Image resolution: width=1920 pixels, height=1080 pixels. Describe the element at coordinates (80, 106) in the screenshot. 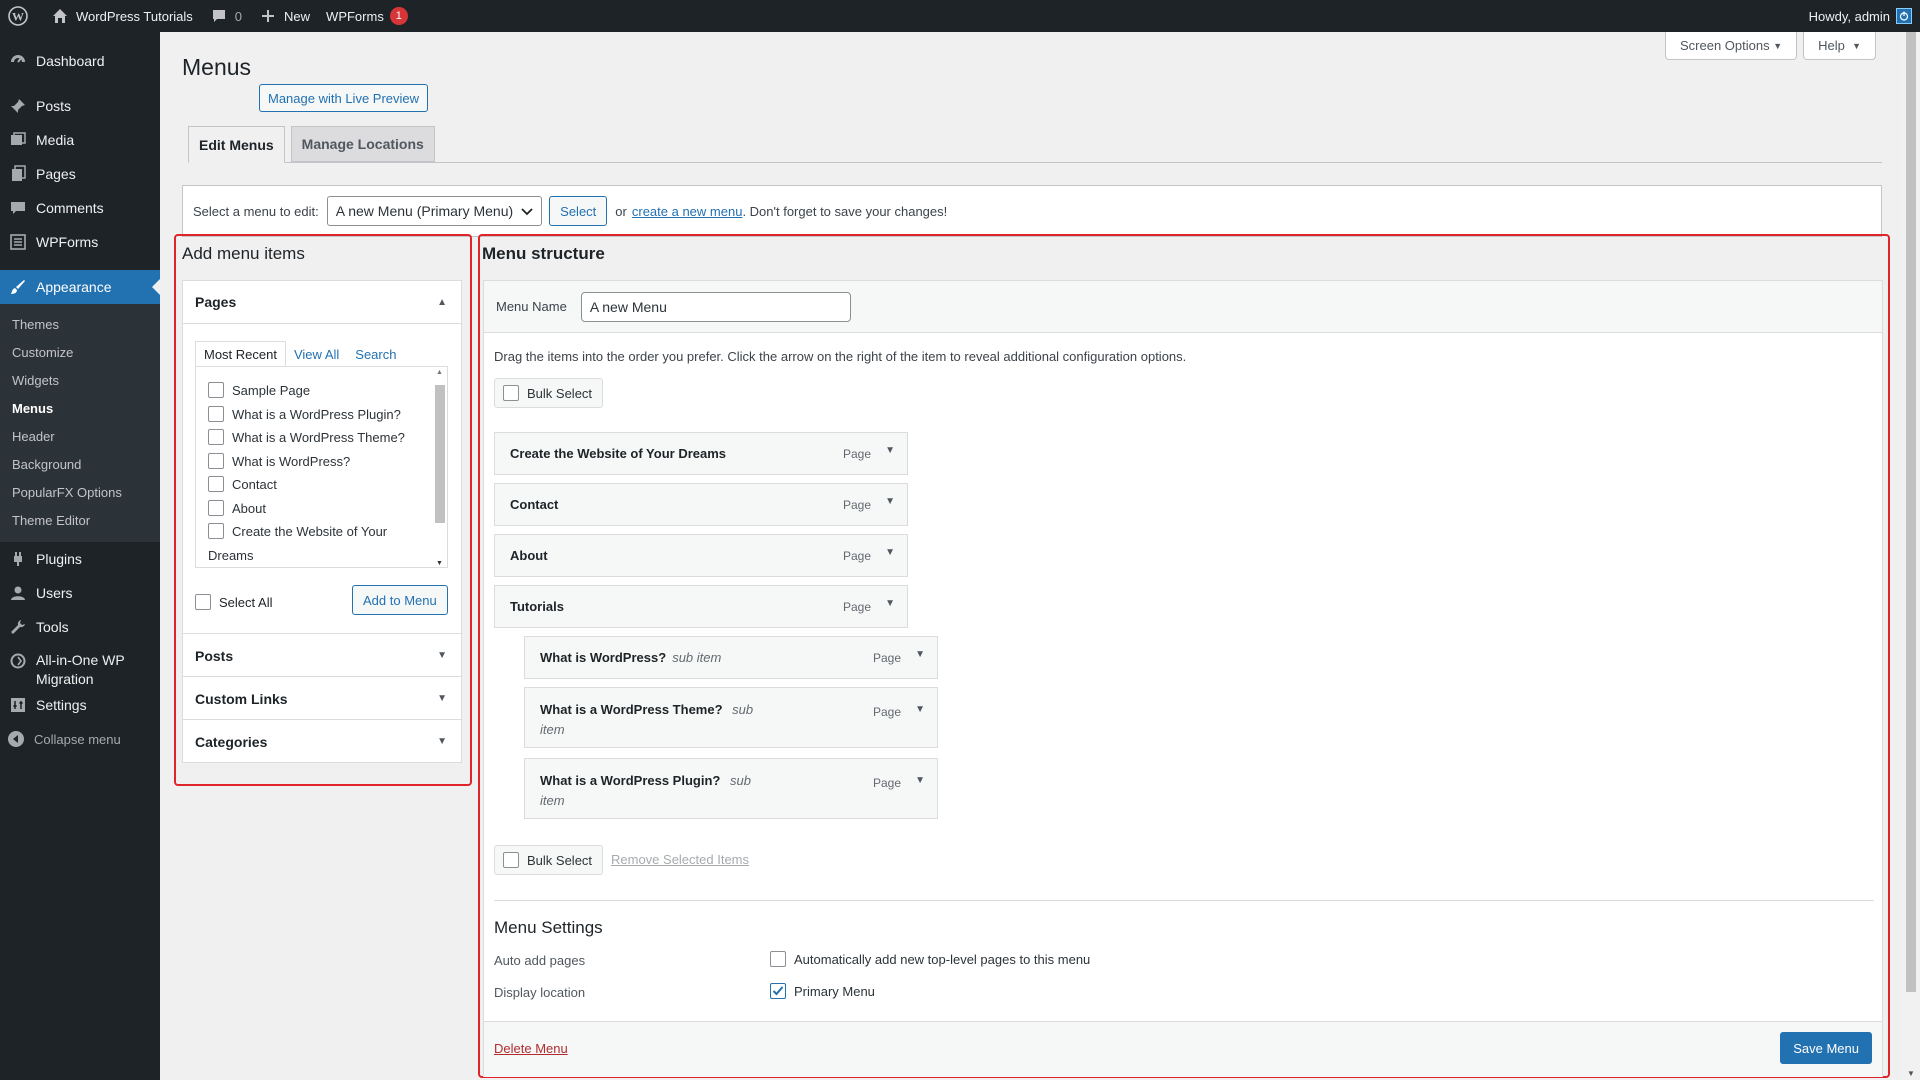

I see `sidebar-item-posts: Posts` at that location.